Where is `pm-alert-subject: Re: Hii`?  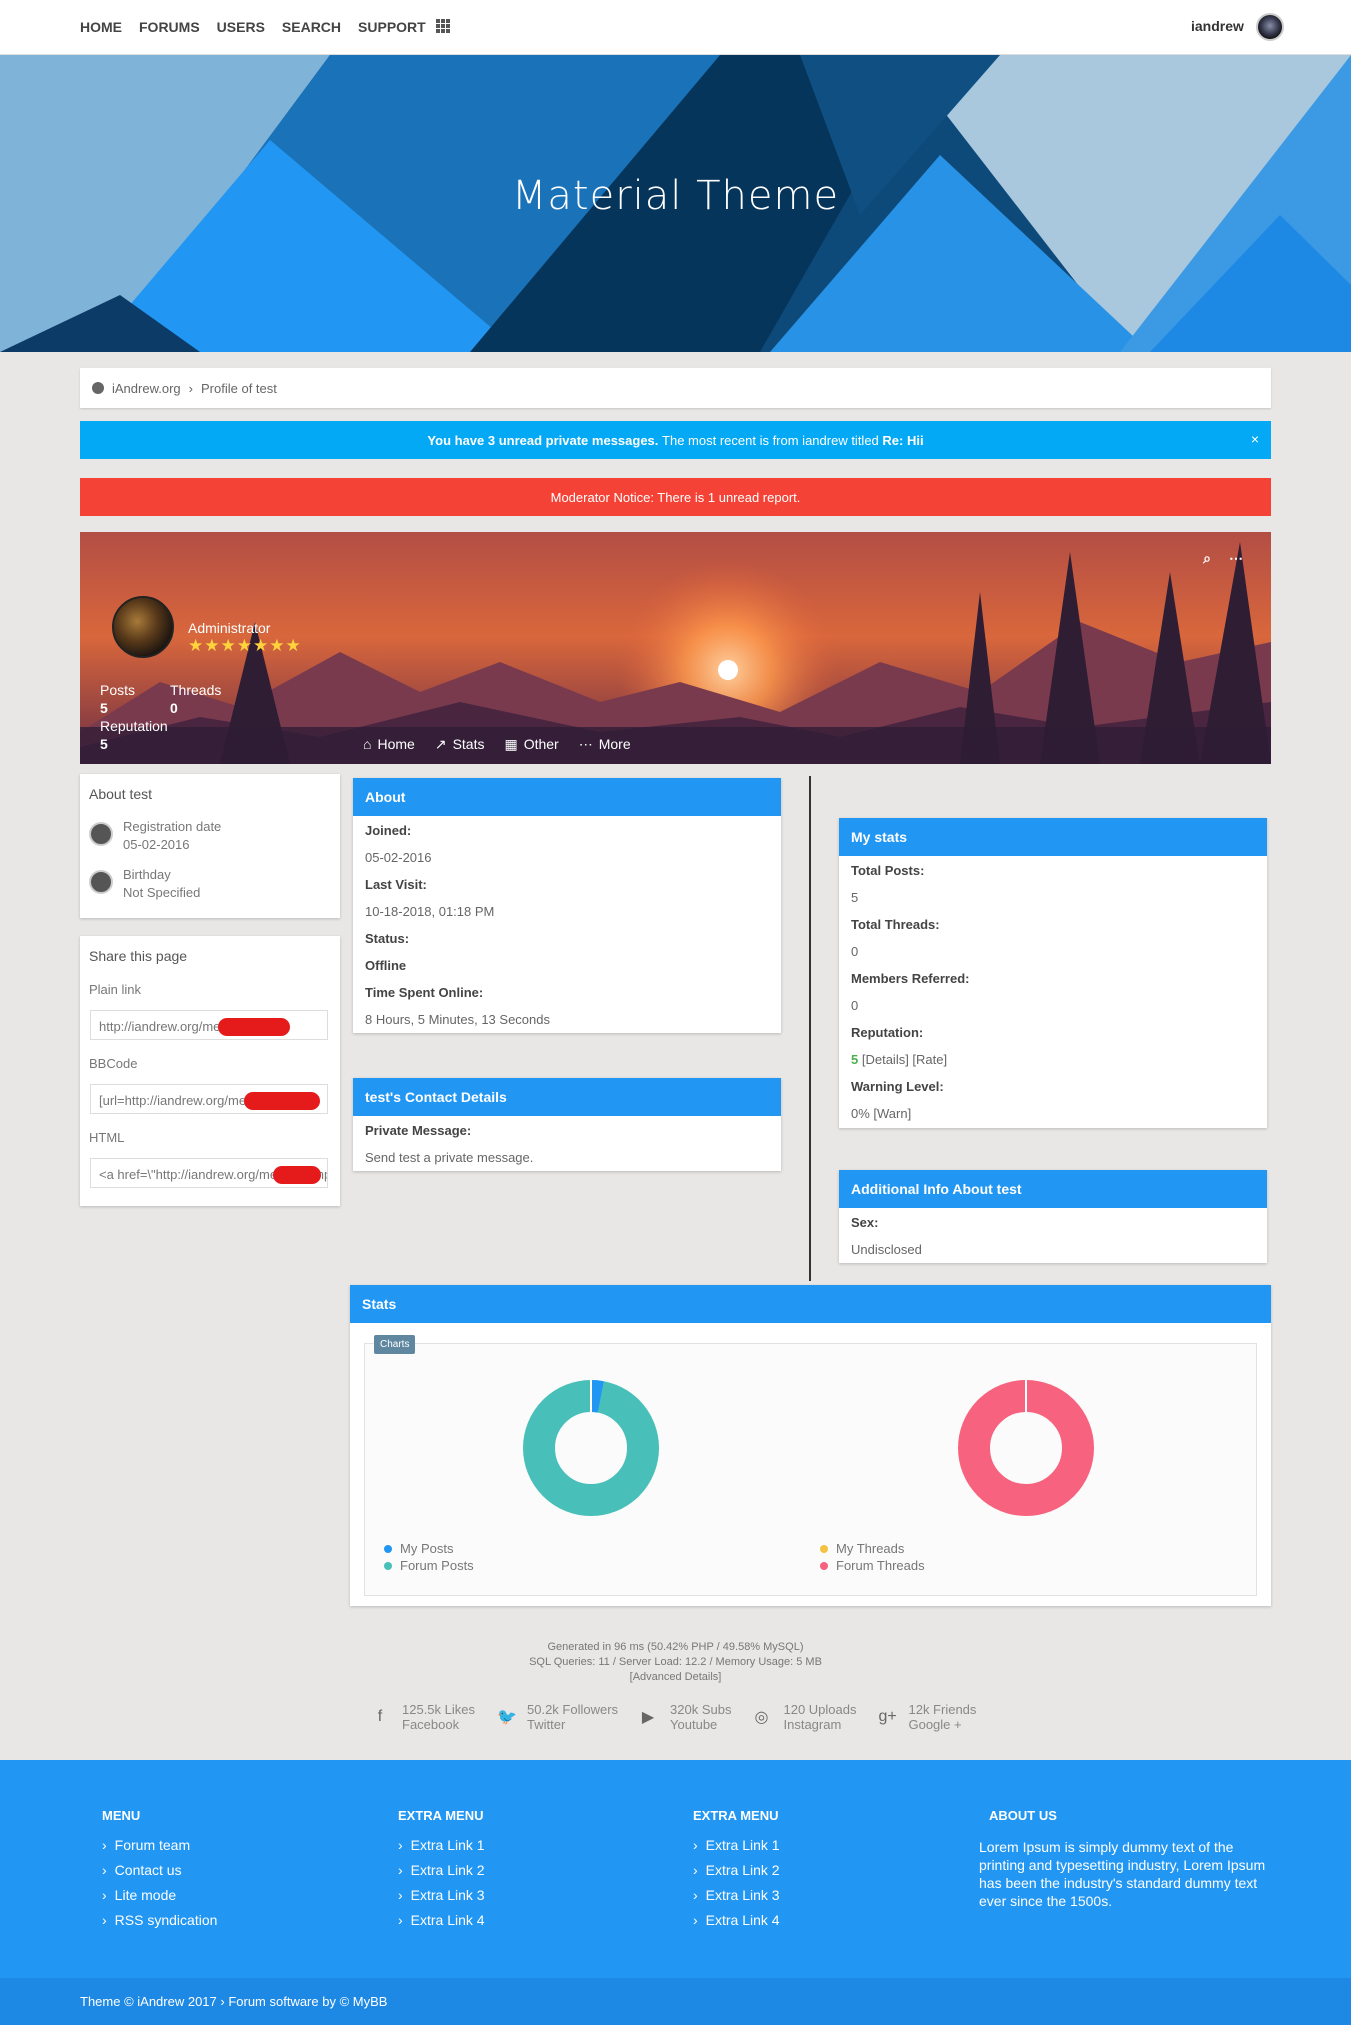
pm-alert-subject: Re: Hii is located at coordinates (902, 440).